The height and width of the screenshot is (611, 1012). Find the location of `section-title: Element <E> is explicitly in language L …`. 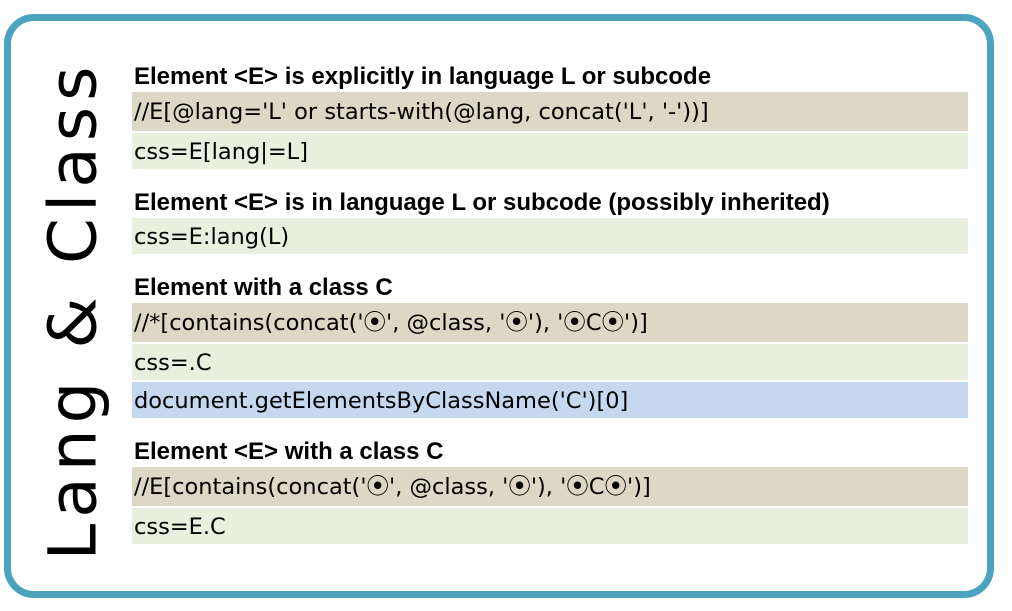

section-title: Element <E> is explicitly in language L … is located at coordinates (423, 76).